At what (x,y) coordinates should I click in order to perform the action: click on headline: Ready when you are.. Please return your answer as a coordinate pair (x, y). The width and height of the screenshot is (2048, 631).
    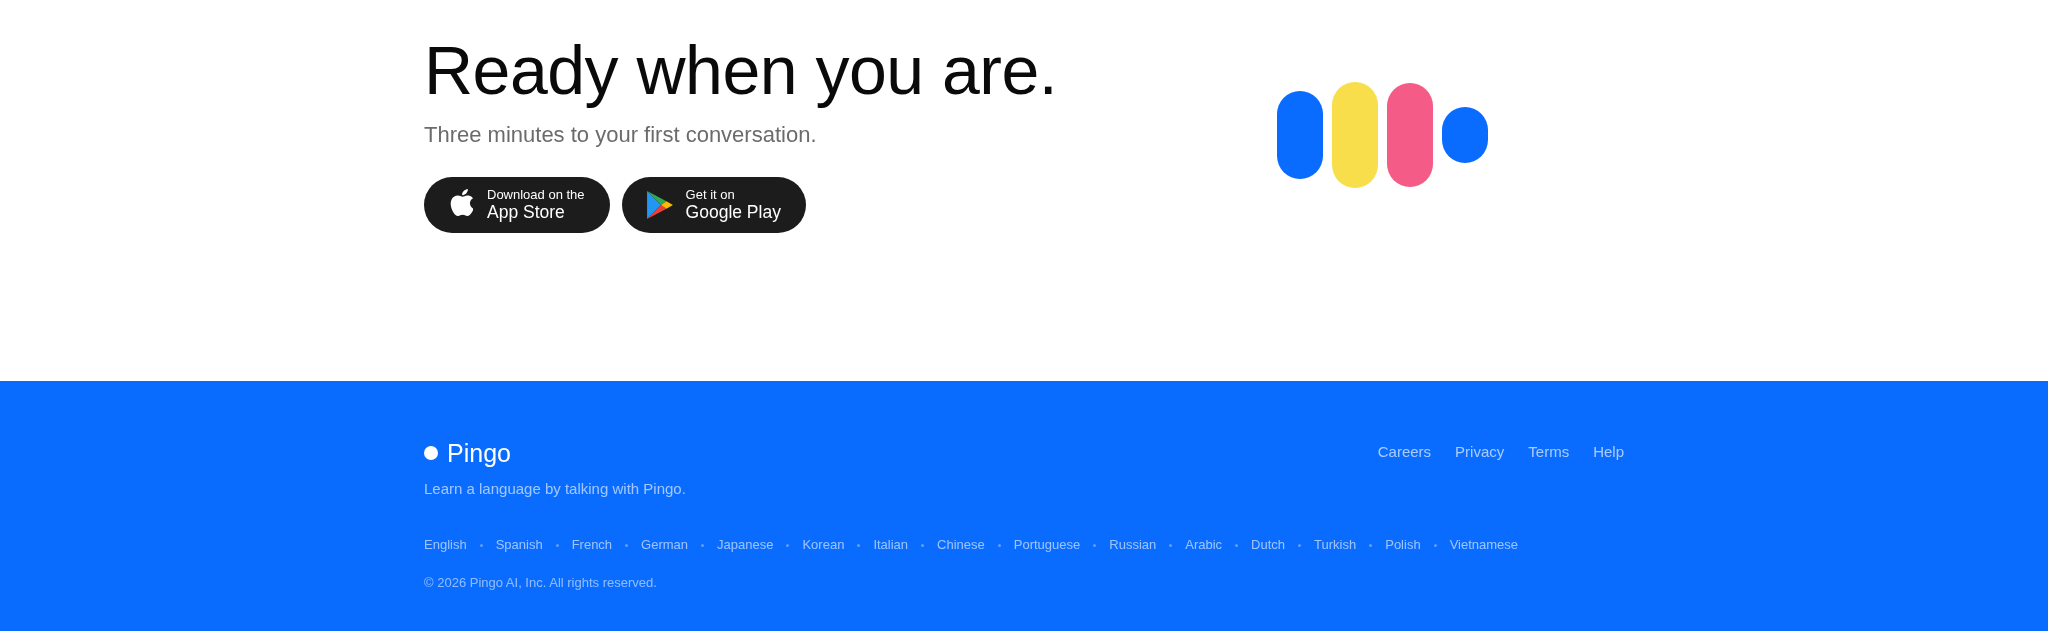
    Looking at the image, I should click on (741, 70).